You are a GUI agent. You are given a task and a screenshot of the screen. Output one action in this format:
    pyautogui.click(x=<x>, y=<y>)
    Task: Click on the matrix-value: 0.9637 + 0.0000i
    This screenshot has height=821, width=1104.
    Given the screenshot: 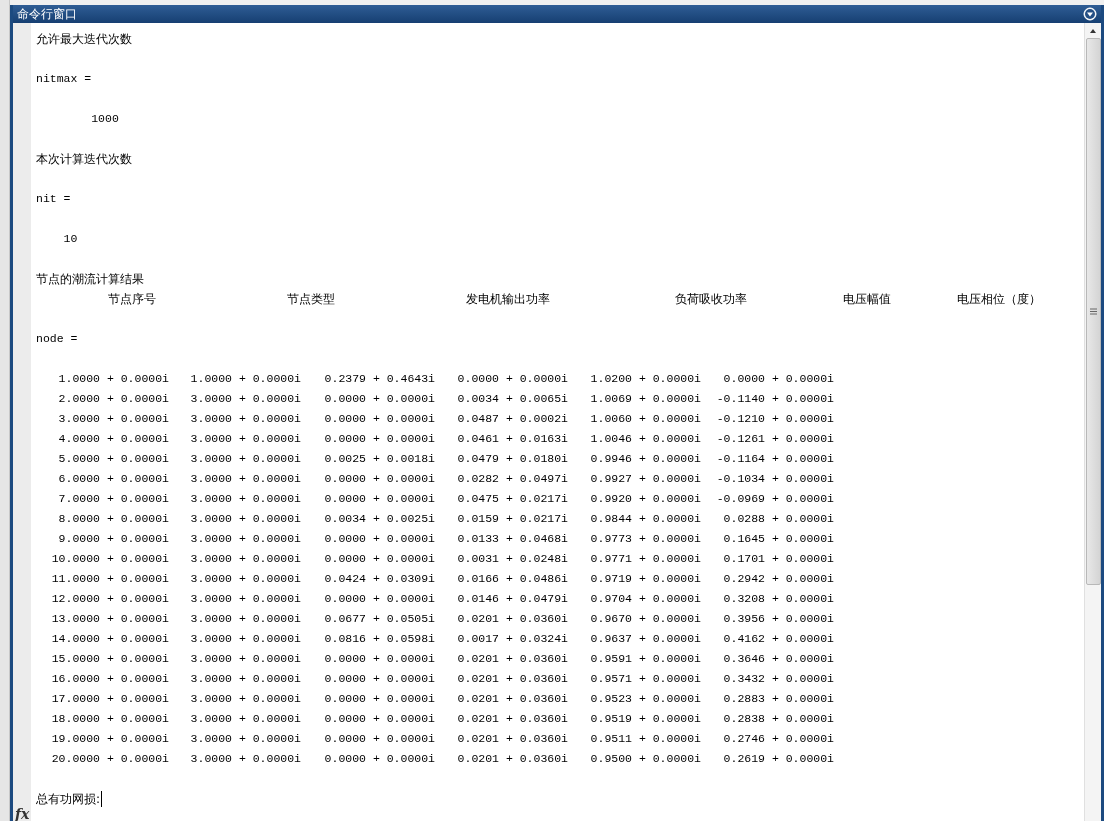 What is the action you would take?
    pyautogui.click(x=645, y=639)
    